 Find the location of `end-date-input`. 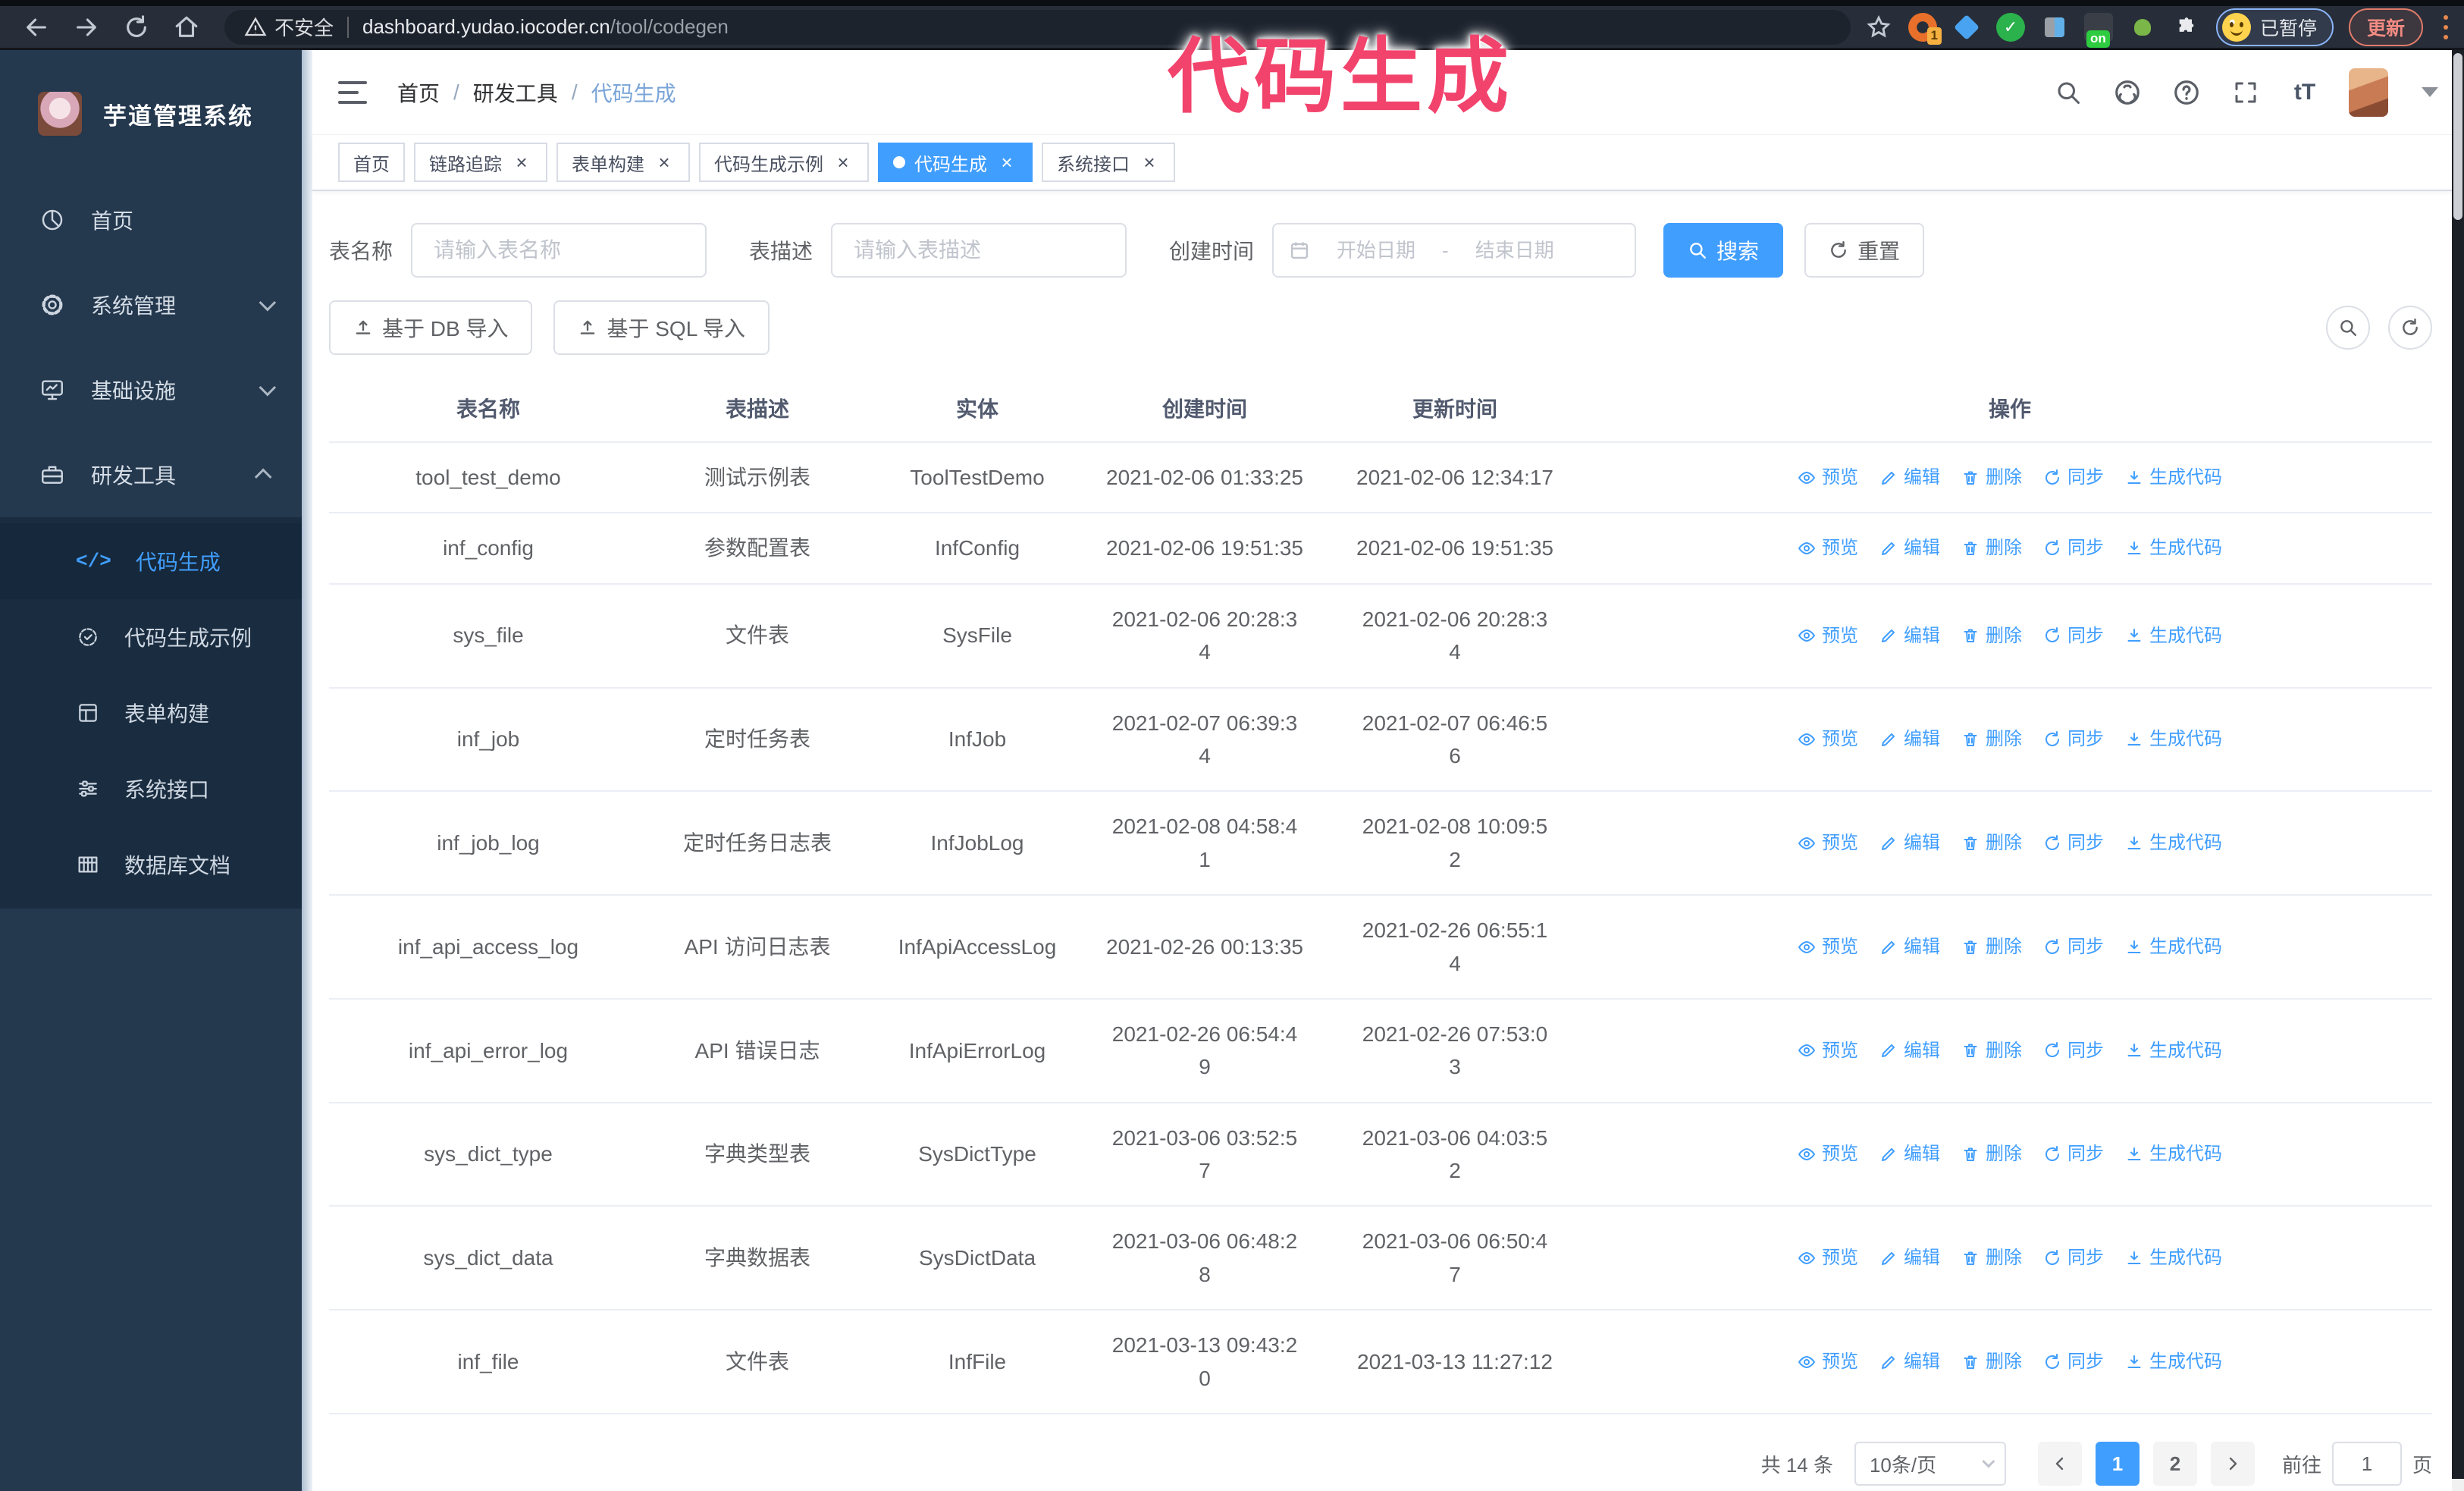

end-date-input is located at coordinates (1514, 250).